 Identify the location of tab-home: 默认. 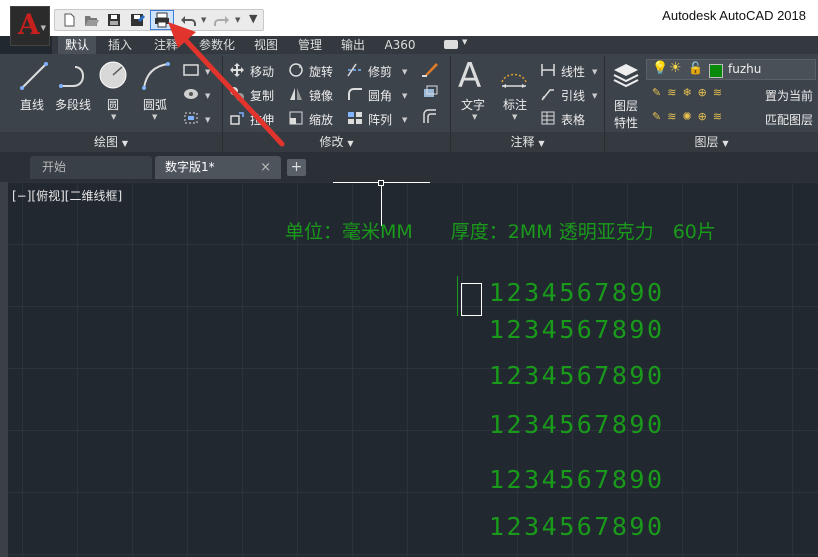
(77, 45).